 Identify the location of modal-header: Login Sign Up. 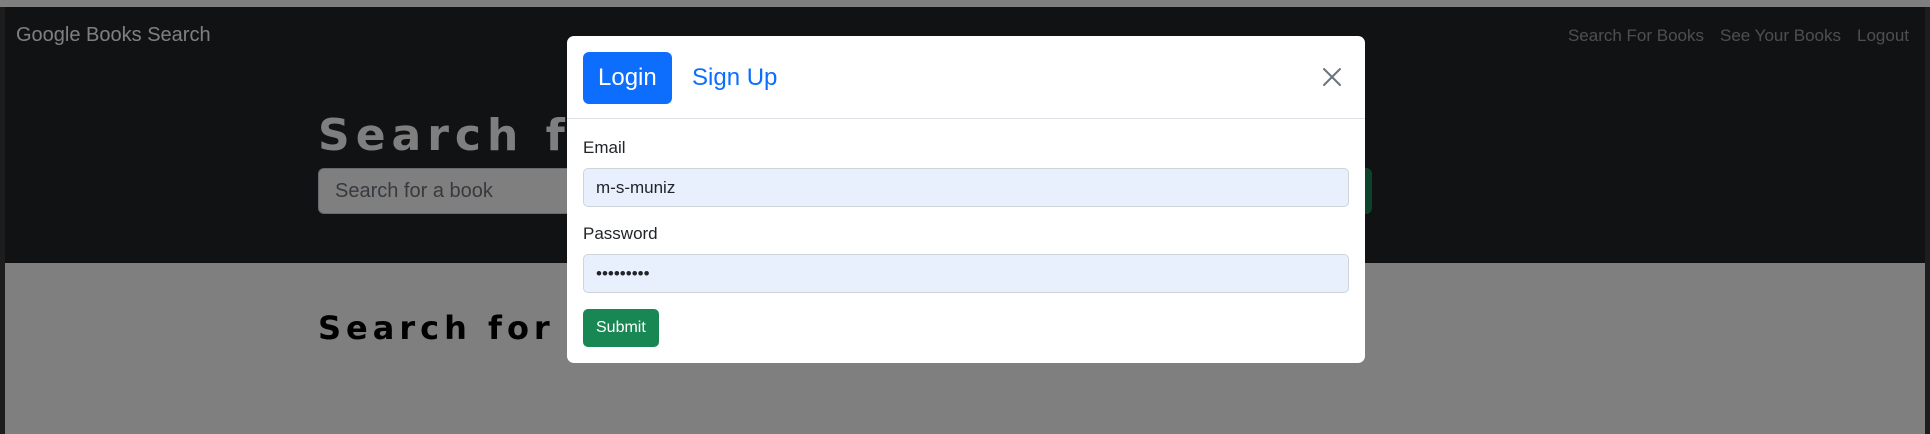
(966, 77).